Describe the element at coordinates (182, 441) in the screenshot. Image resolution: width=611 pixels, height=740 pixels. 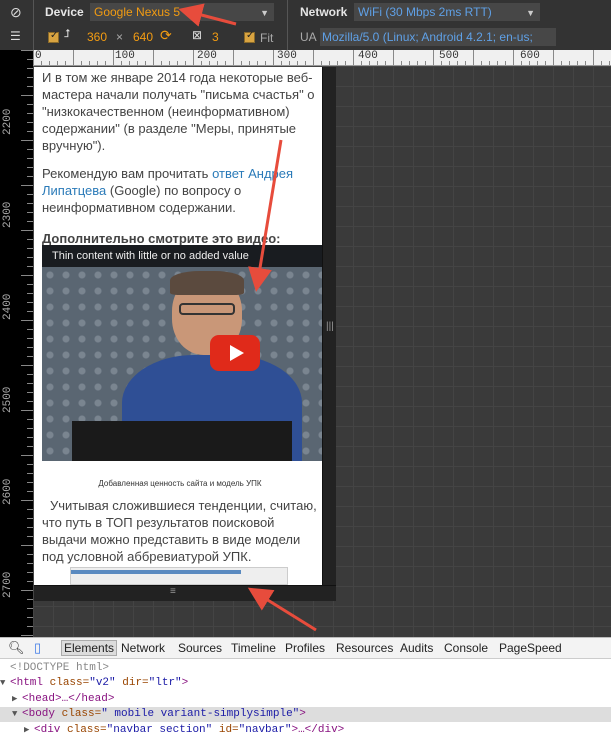
I see `video-laptop` at that location.